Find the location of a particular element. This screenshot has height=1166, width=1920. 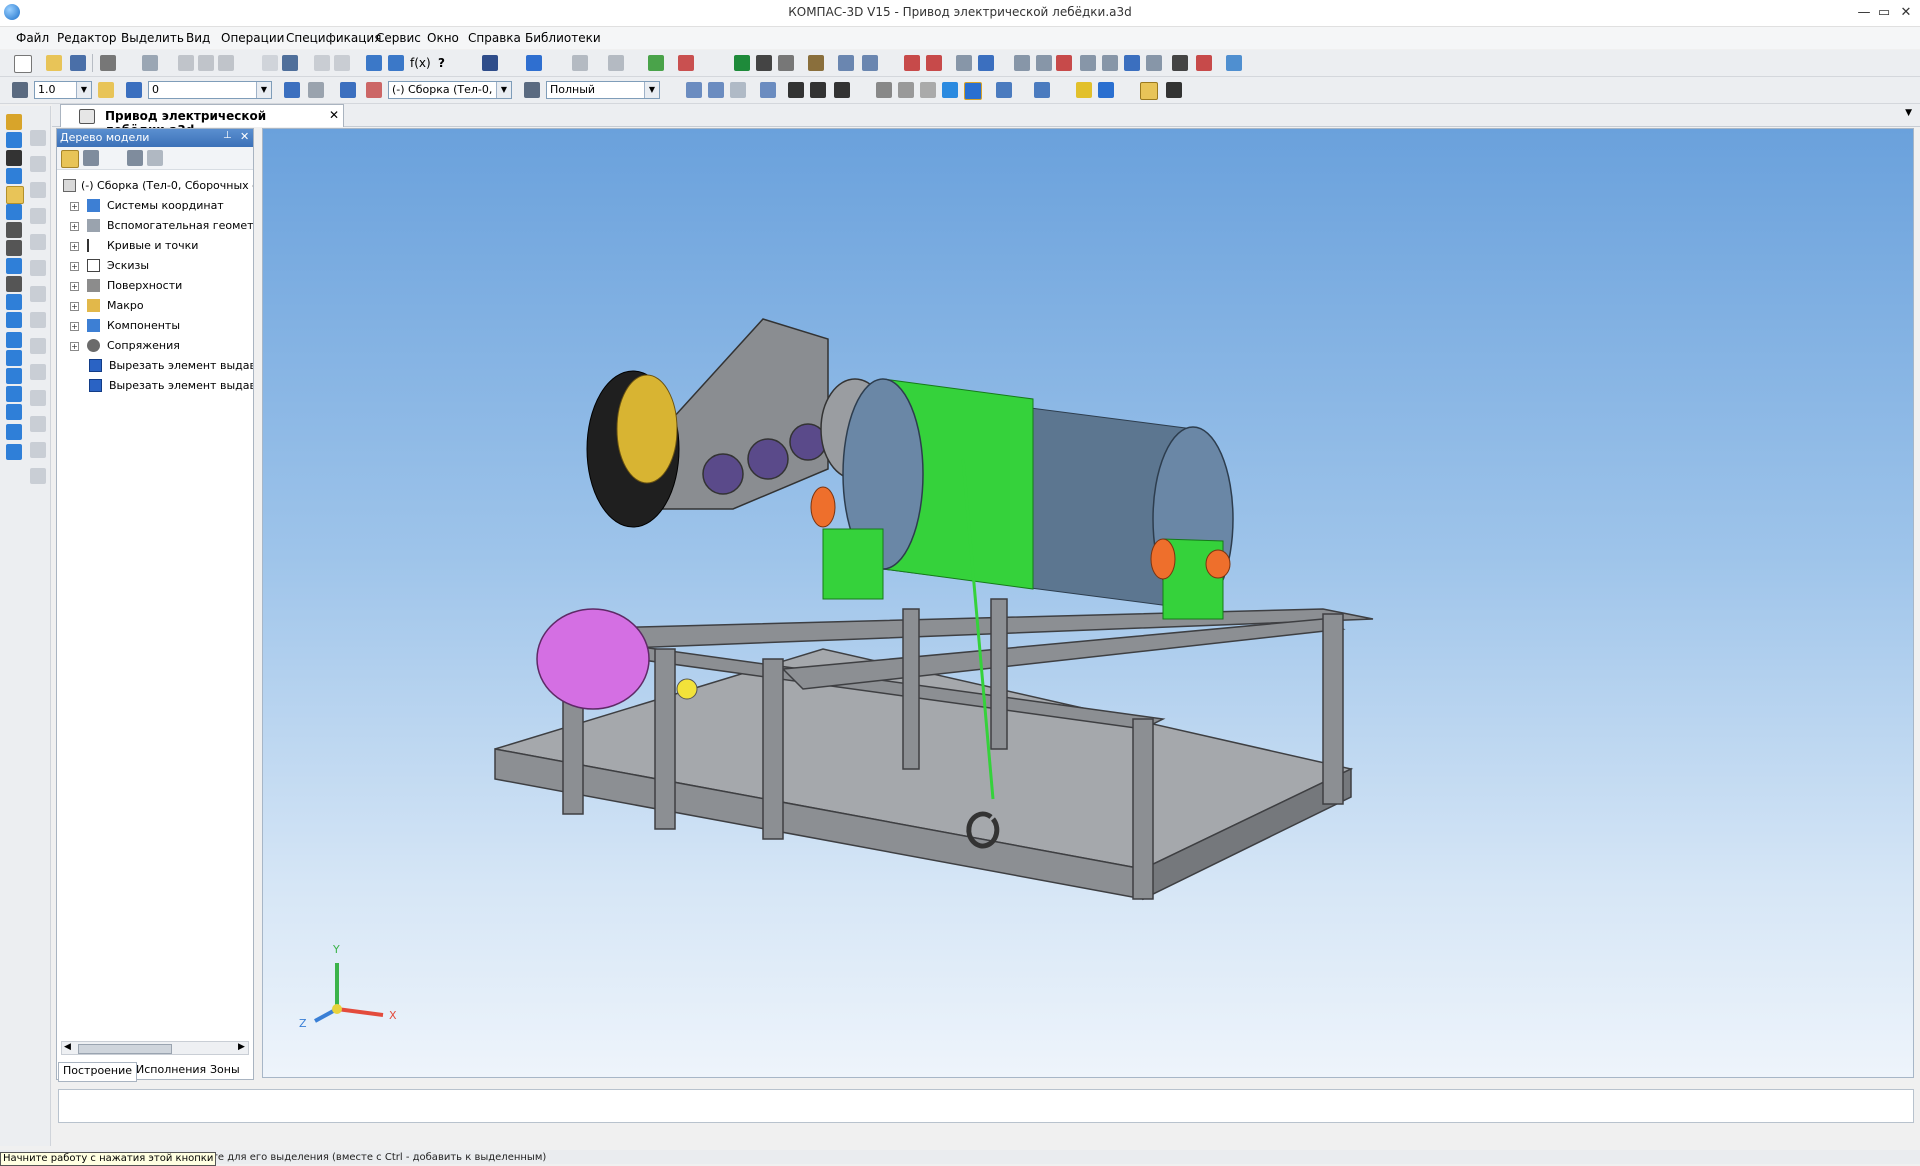

properties-icon is located at coordinates (290, 63).